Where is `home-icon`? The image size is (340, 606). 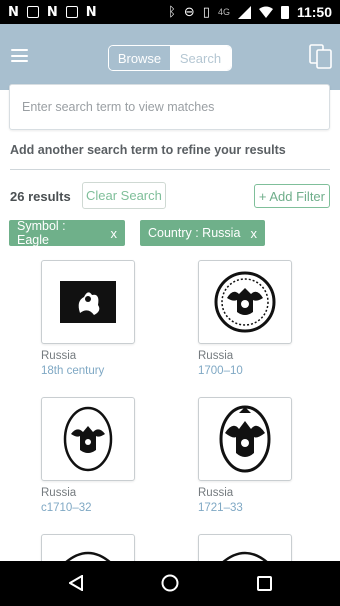
home-icon is located at coordinates (170, 583).